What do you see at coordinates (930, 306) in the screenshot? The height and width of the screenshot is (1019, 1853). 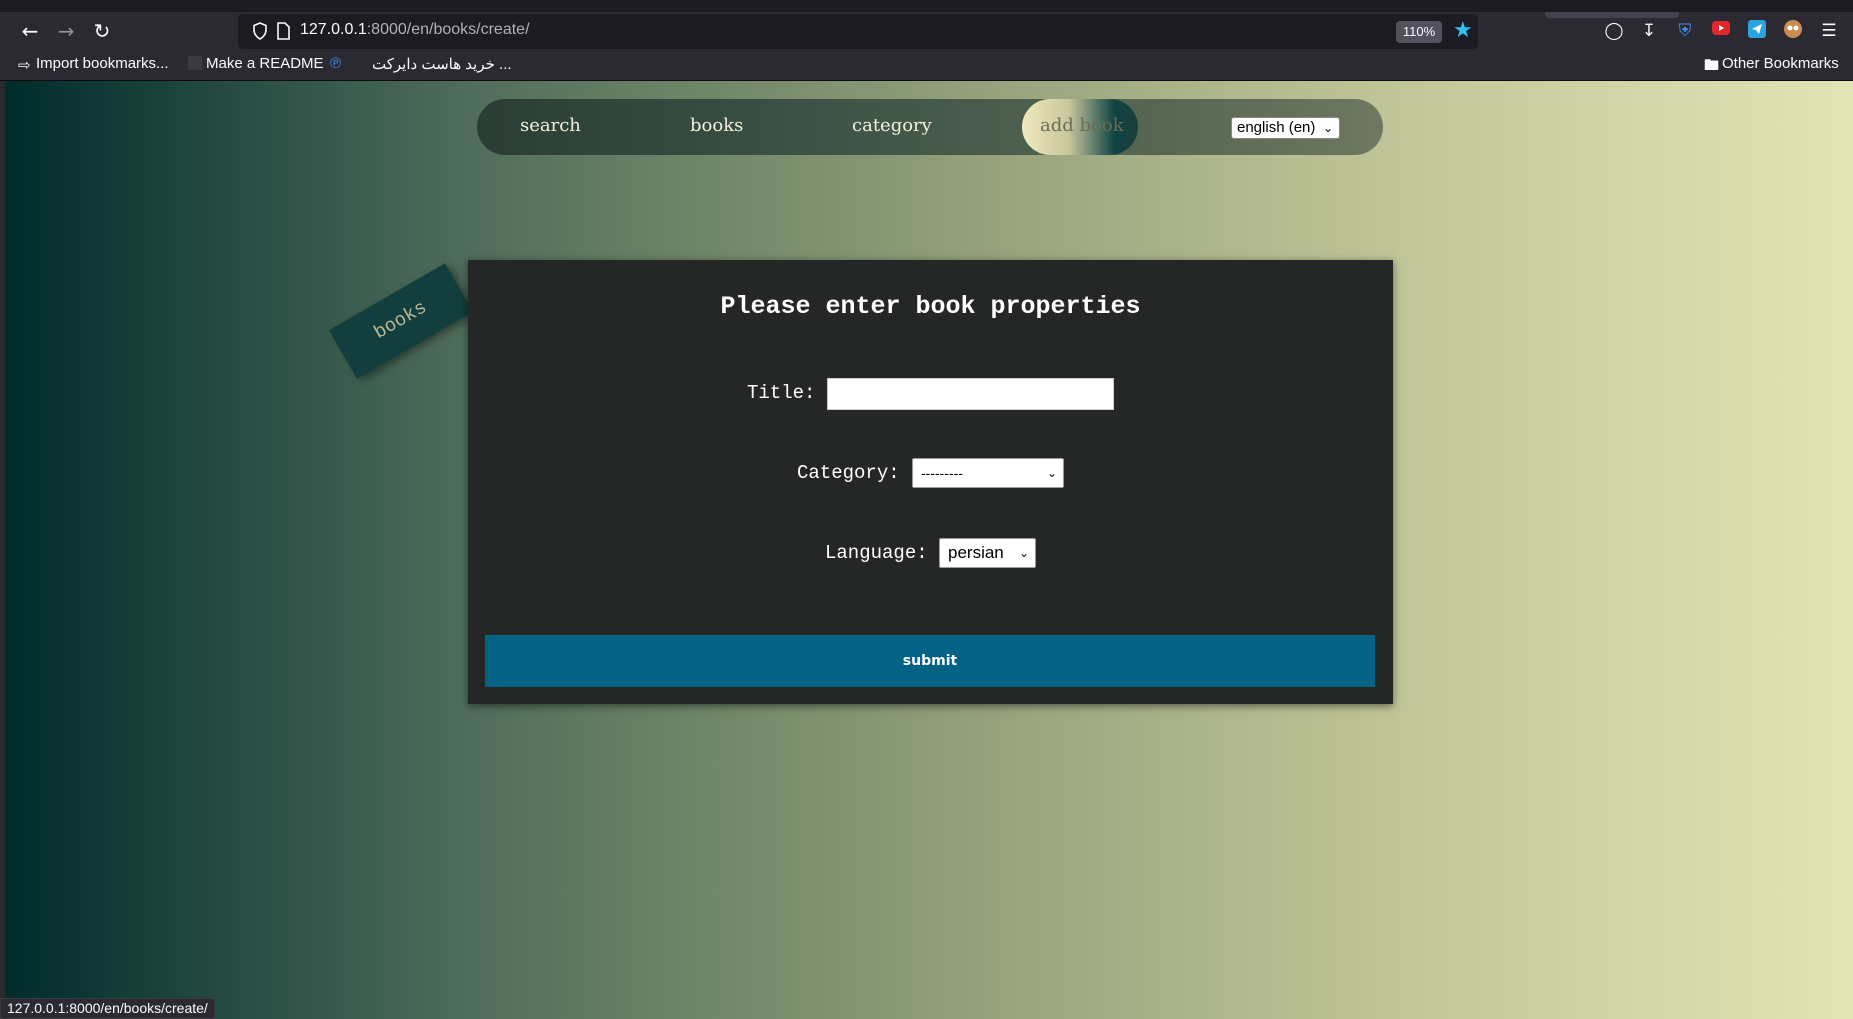 I see `form-title: Please enter book properties` at bounding box center [930, 306].